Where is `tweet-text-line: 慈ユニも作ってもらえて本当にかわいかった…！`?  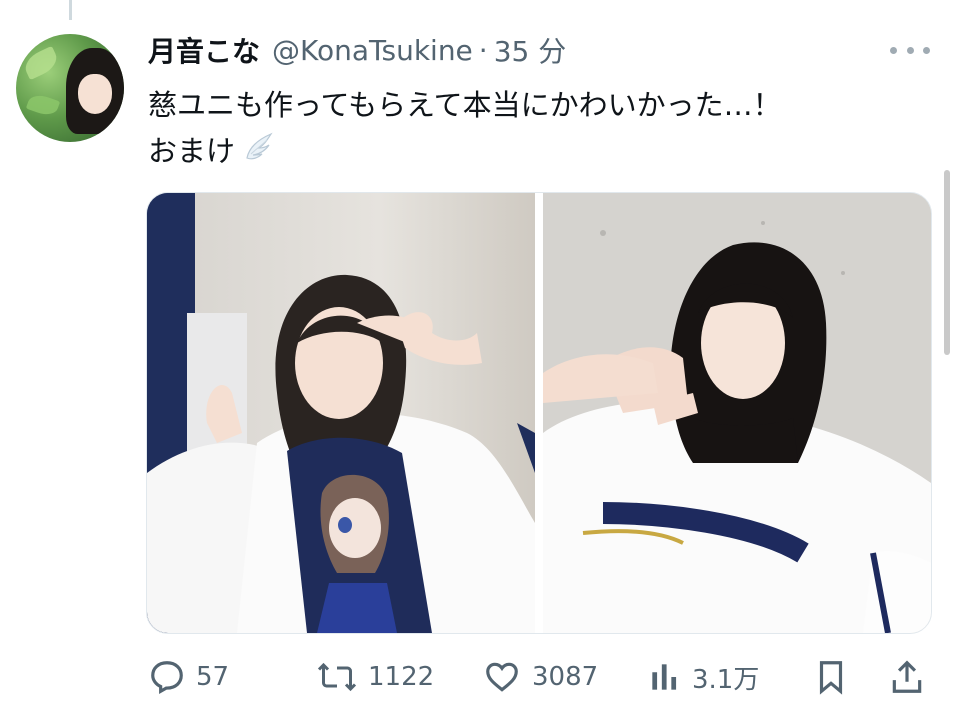
tweet-text-line: 慈ユニも作ってもらえて本当にかわいかった…！ is located at coordinates (465, 105).